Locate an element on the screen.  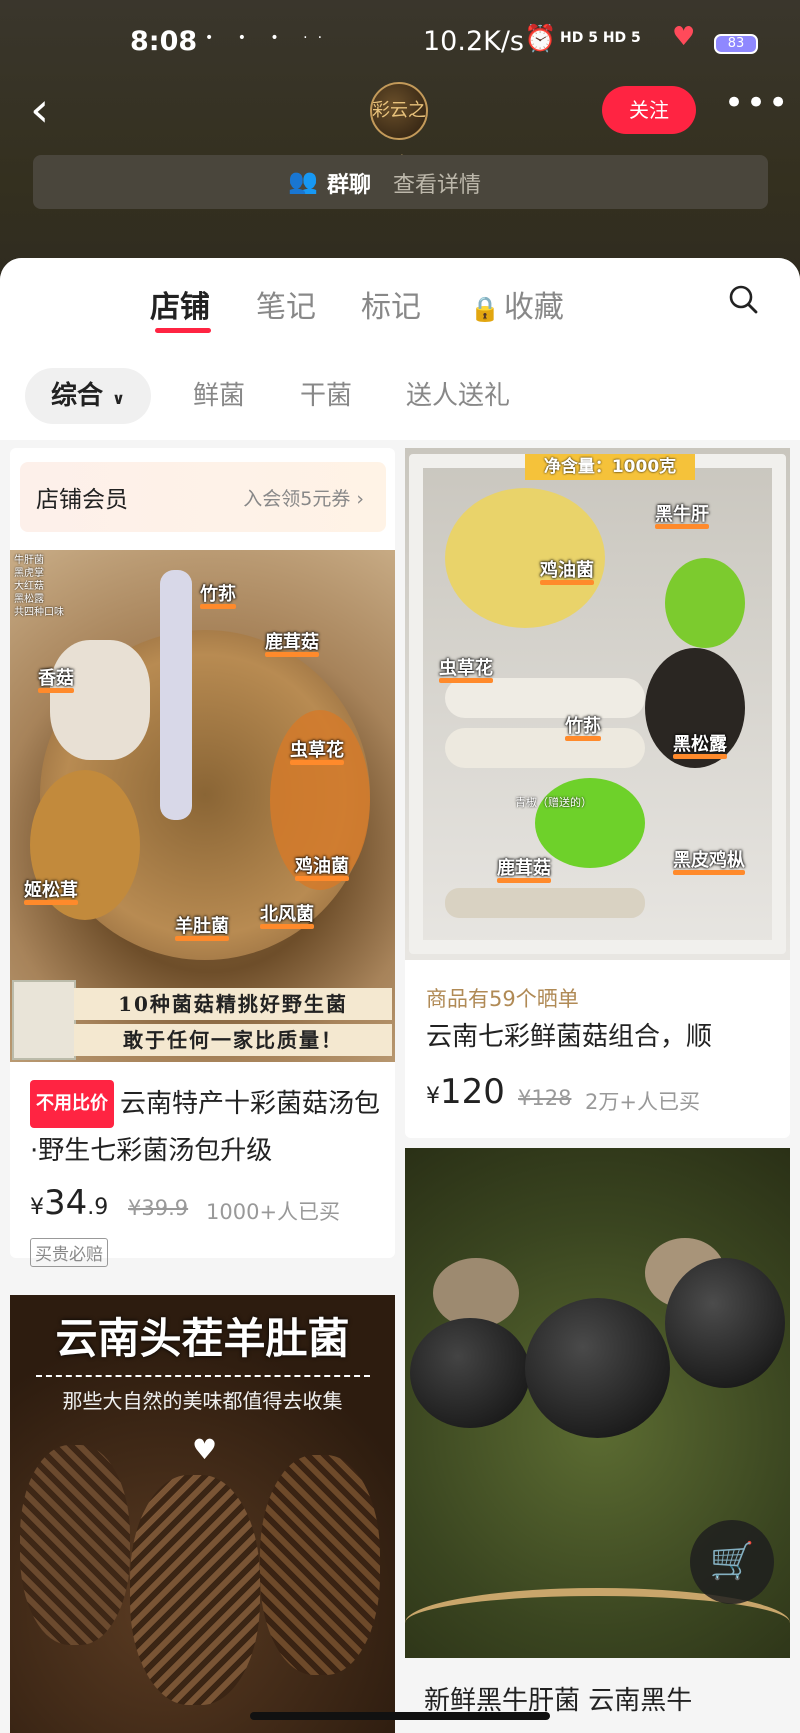
filter-all-label: 综合 is located at coordinates (76, 396).